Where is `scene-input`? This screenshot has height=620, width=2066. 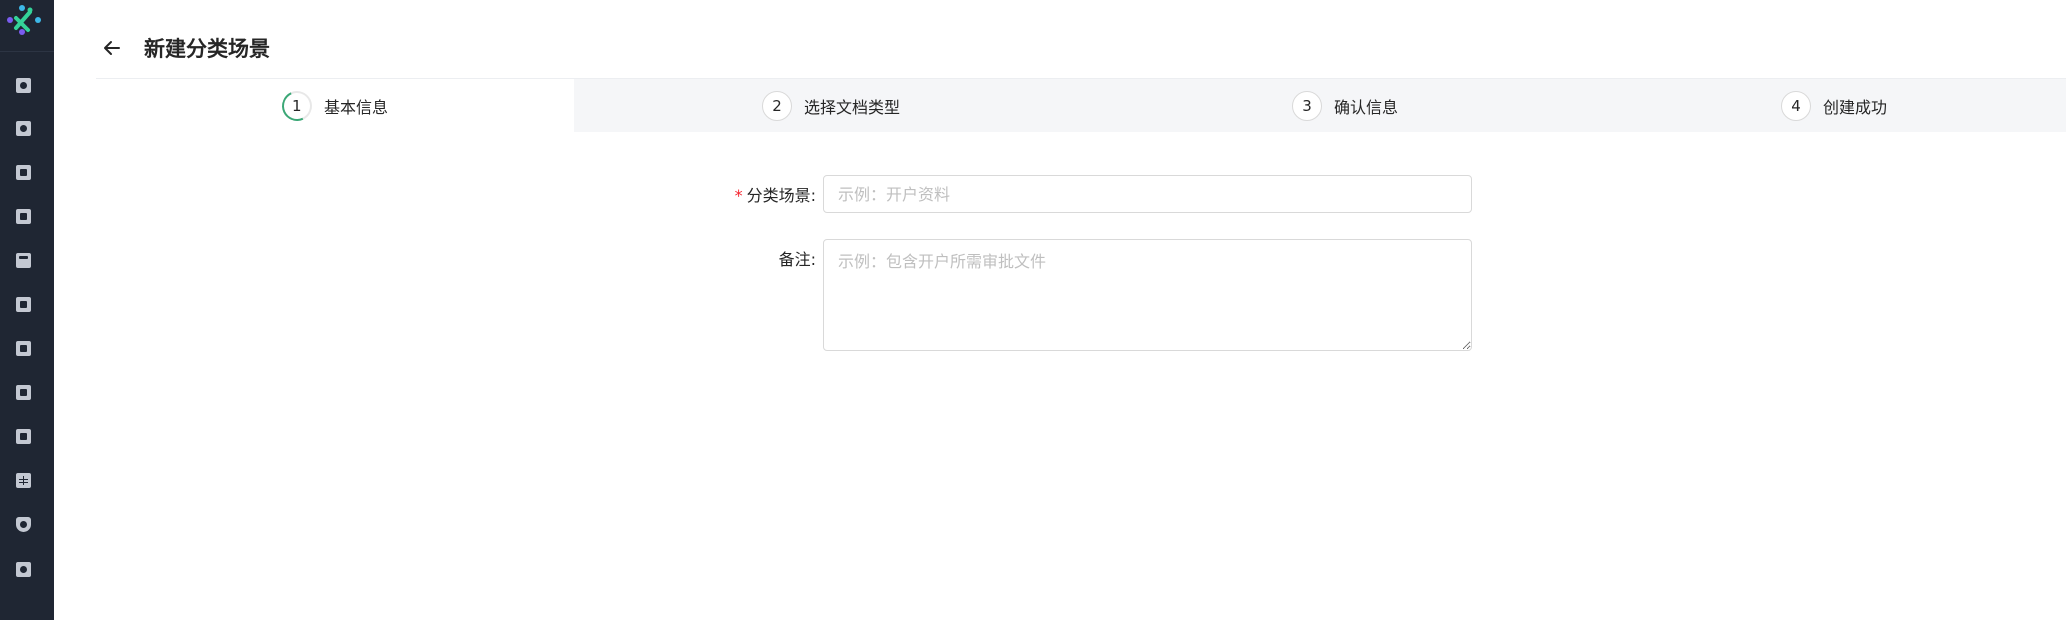
scene-input is located at coordinates (1147, 194).